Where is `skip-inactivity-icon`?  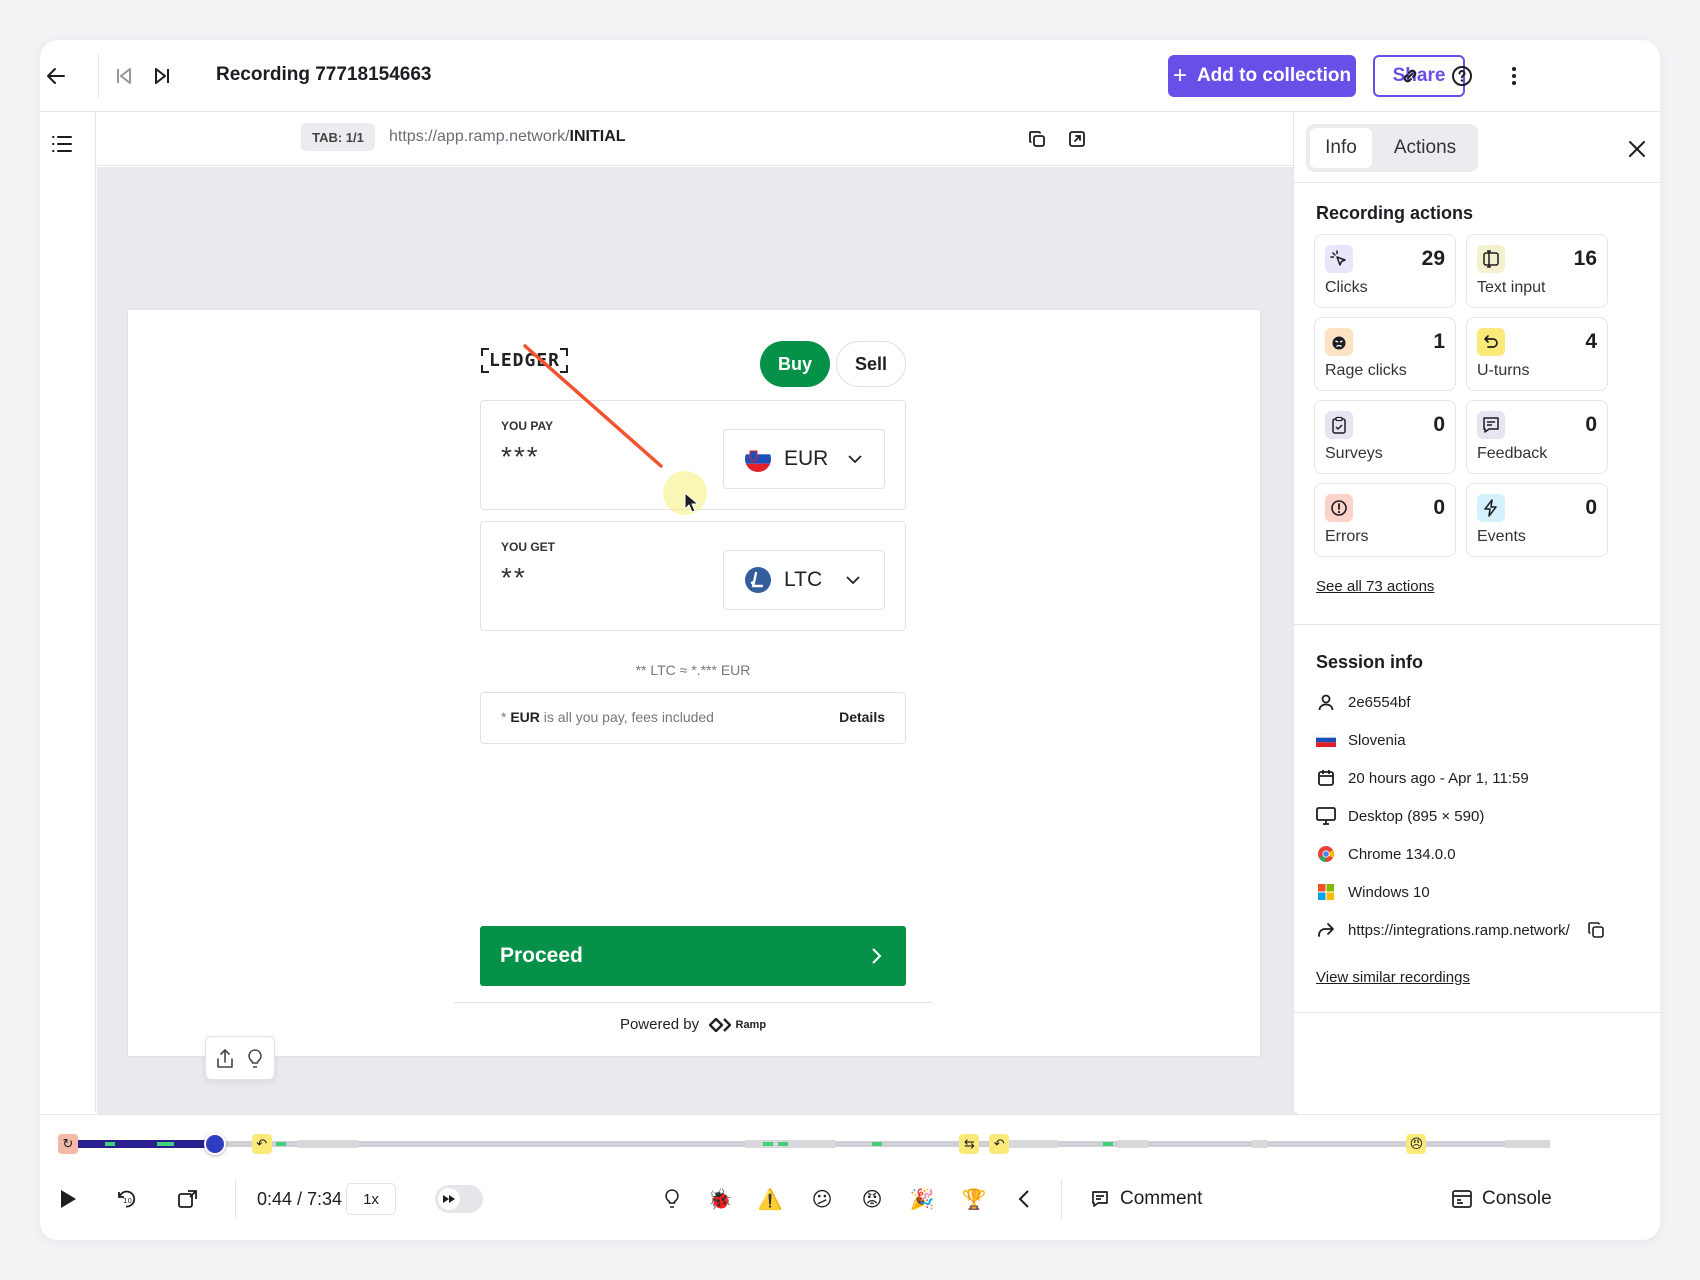 skip-inactivity-icon is located at coordinates (188, 1199).